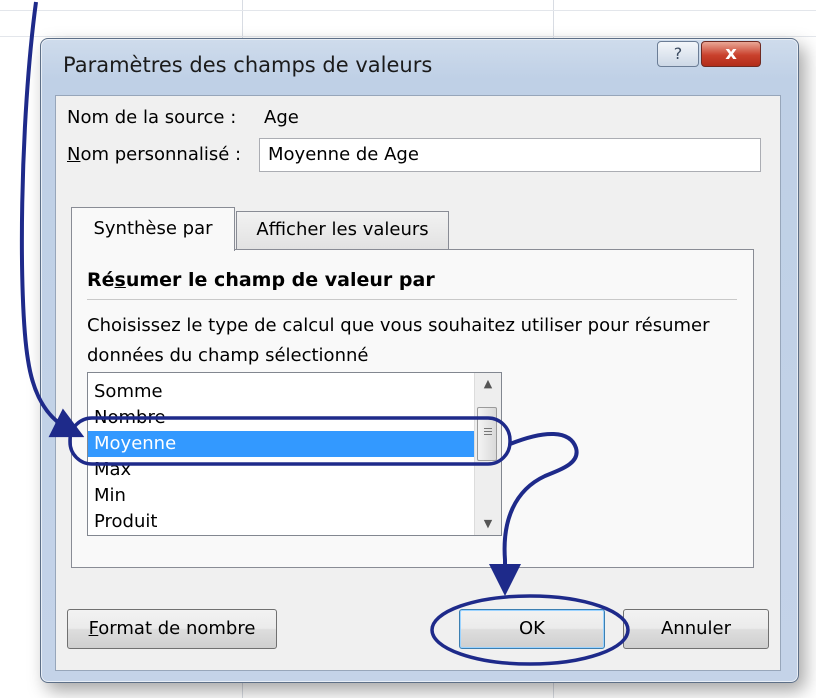 The image size is (816, 698). Describe the element at coordinates (488, 524) in the screenshot. I see `scroll-down-arrow-icon: ▼` at that location.